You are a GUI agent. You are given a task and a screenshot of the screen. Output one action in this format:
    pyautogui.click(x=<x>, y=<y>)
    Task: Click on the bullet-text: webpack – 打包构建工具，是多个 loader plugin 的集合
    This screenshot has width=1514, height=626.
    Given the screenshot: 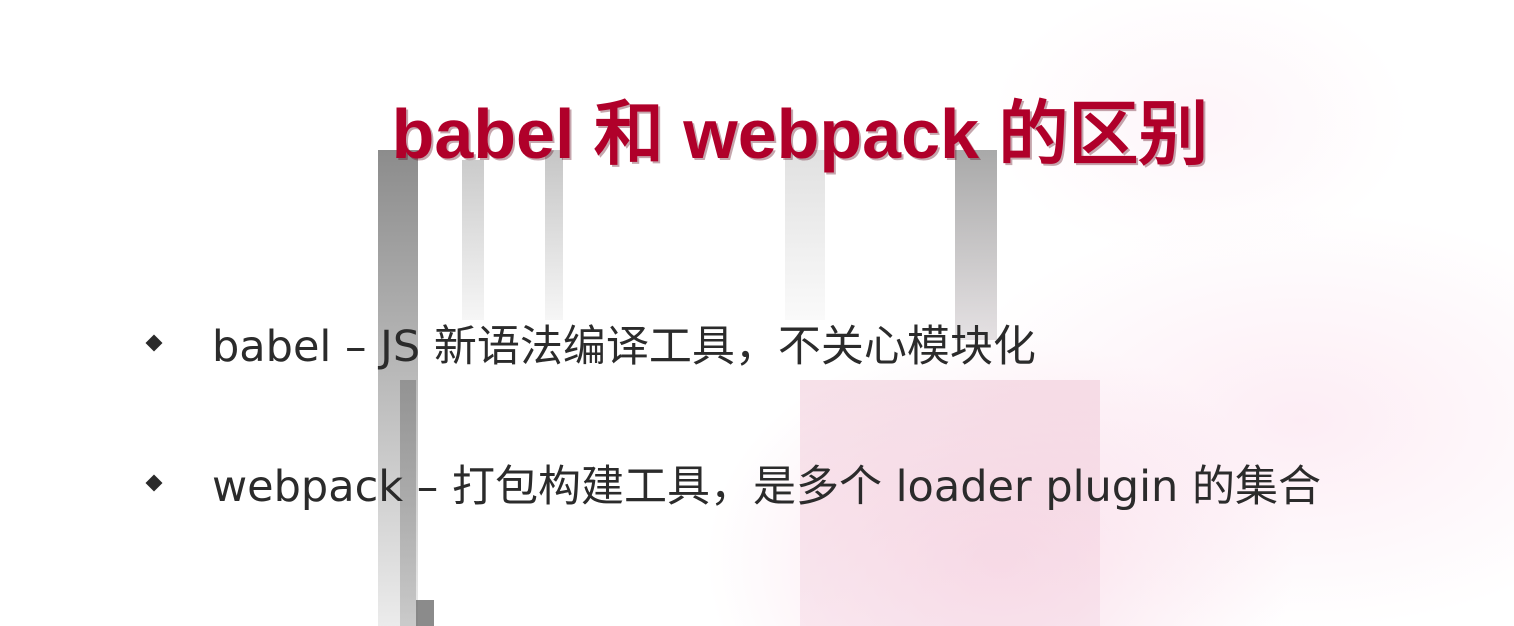 What is the action you would take?
    pyautogui.click(x=766, y=487)
    